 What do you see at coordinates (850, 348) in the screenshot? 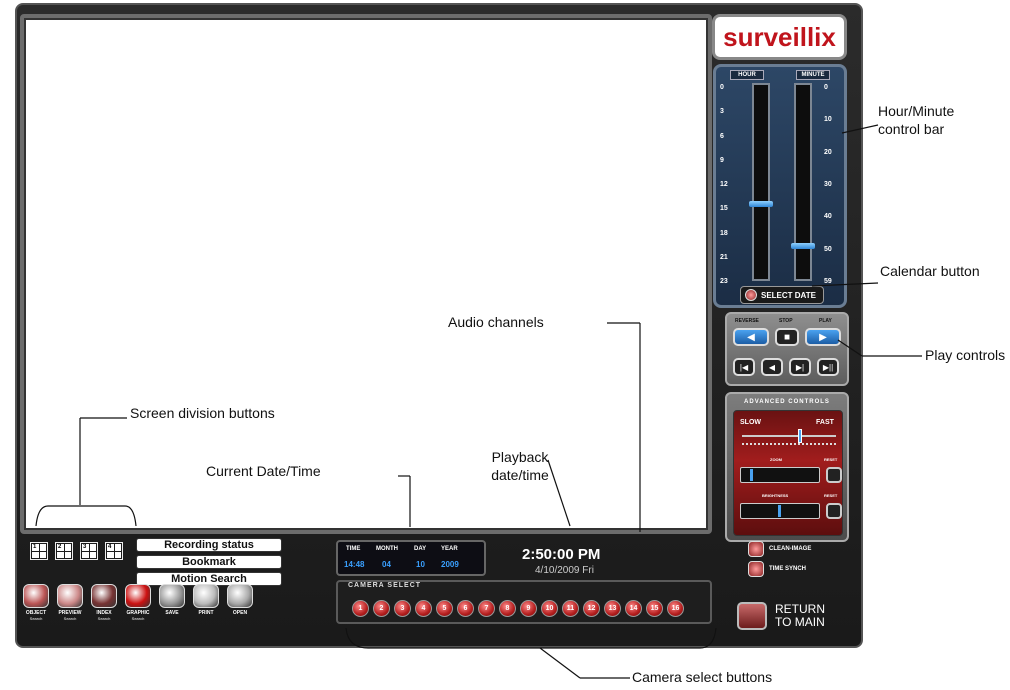
I see `play-pointer-a` at bounding box center [850, 348].